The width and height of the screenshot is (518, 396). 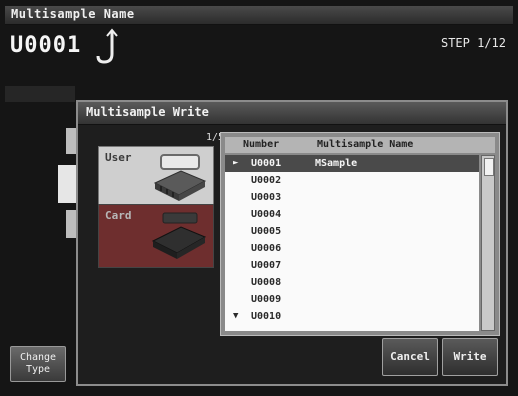 I want to click on list-row: ► U0001 MSample, so click(x=352, y=163).